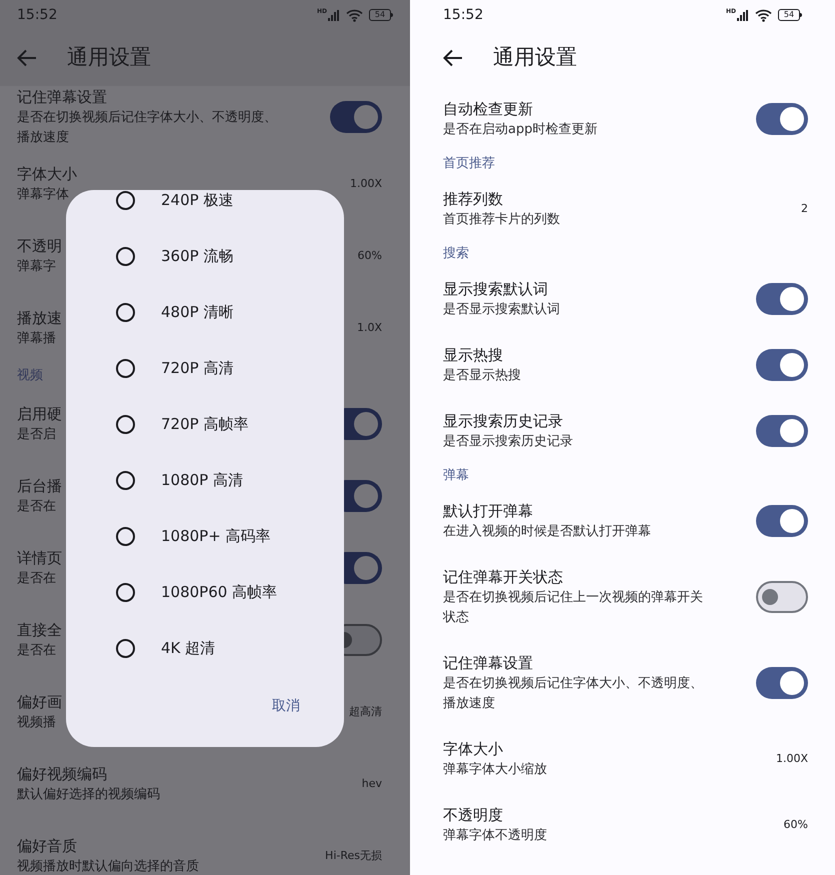  I want to click on setting-value: 2, so click(804, 208).